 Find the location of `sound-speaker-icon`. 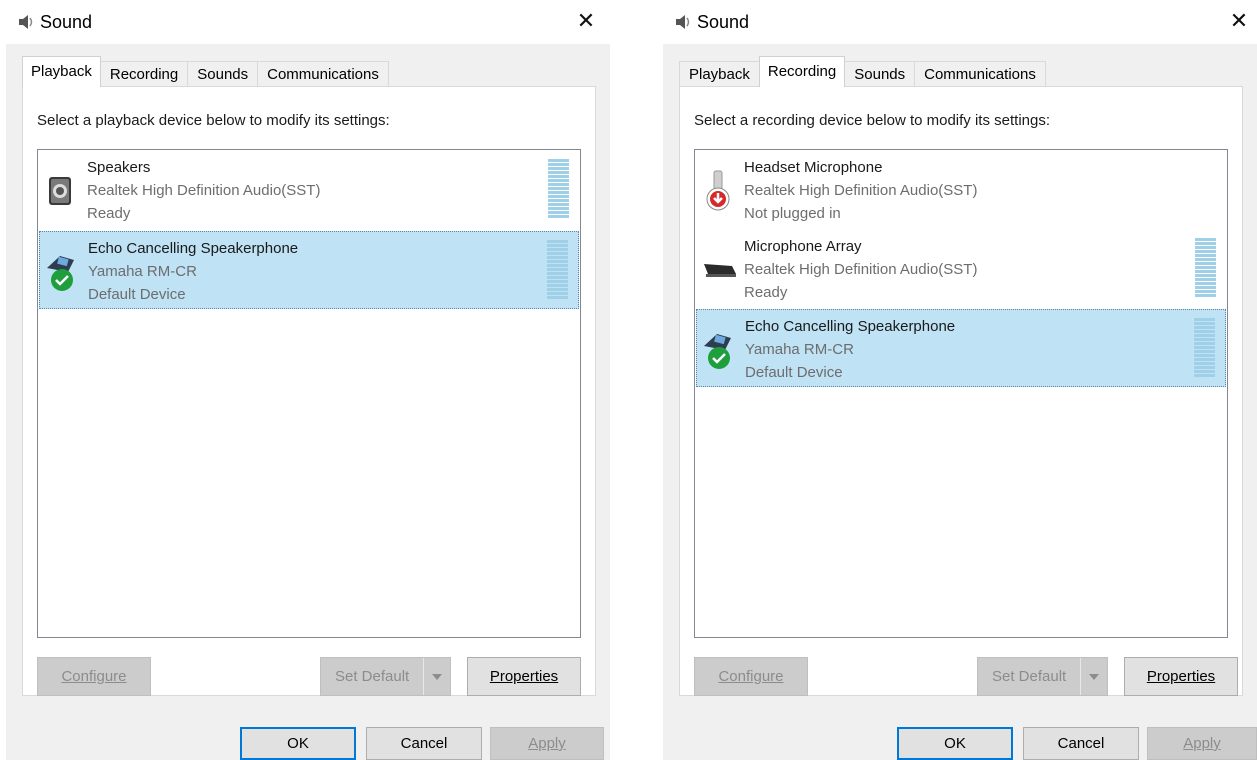

sound-speaker-icon is located at coordinates (683, 22).